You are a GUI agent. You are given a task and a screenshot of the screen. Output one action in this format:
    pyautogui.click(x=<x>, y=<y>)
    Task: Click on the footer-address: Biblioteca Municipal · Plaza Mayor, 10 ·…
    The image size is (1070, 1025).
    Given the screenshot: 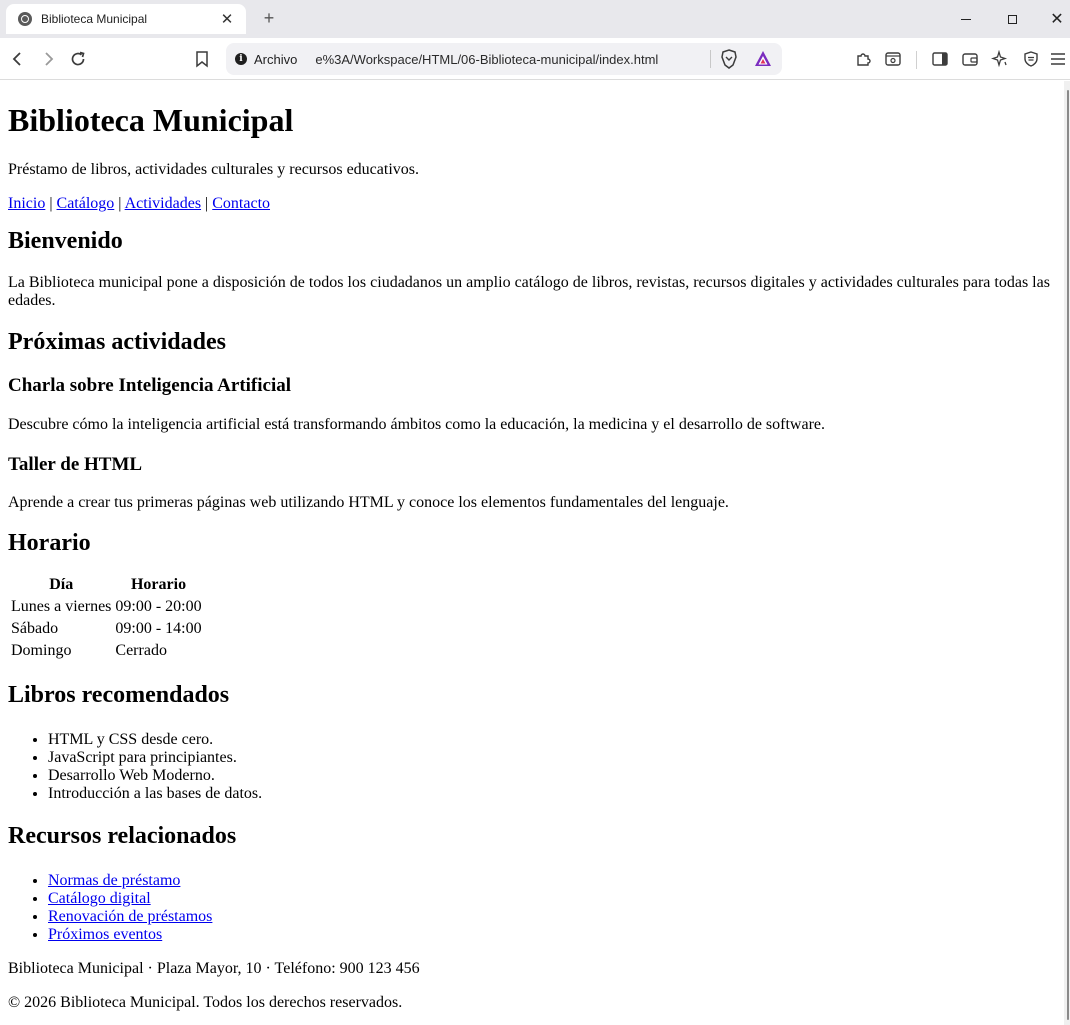 What is the action you would take?
    pyautogui.click(x=214, y=968)
    